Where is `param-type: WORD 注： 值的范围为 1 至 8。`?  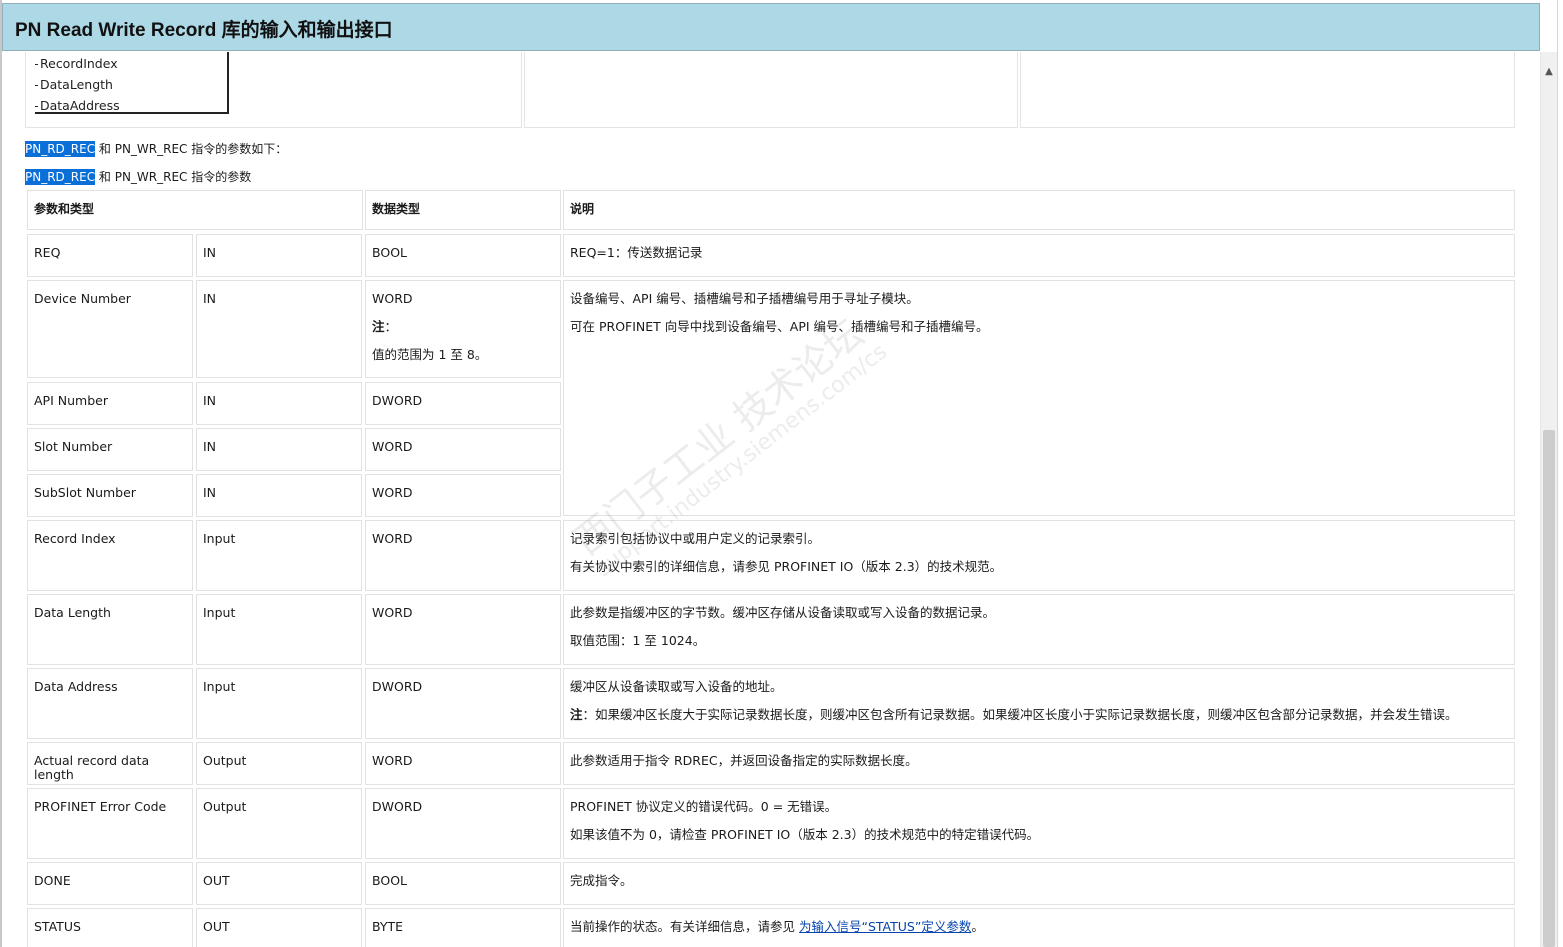
param-type: WORD 注： 值的范围为 1 至 8。 is located at coordinates (463, 329).